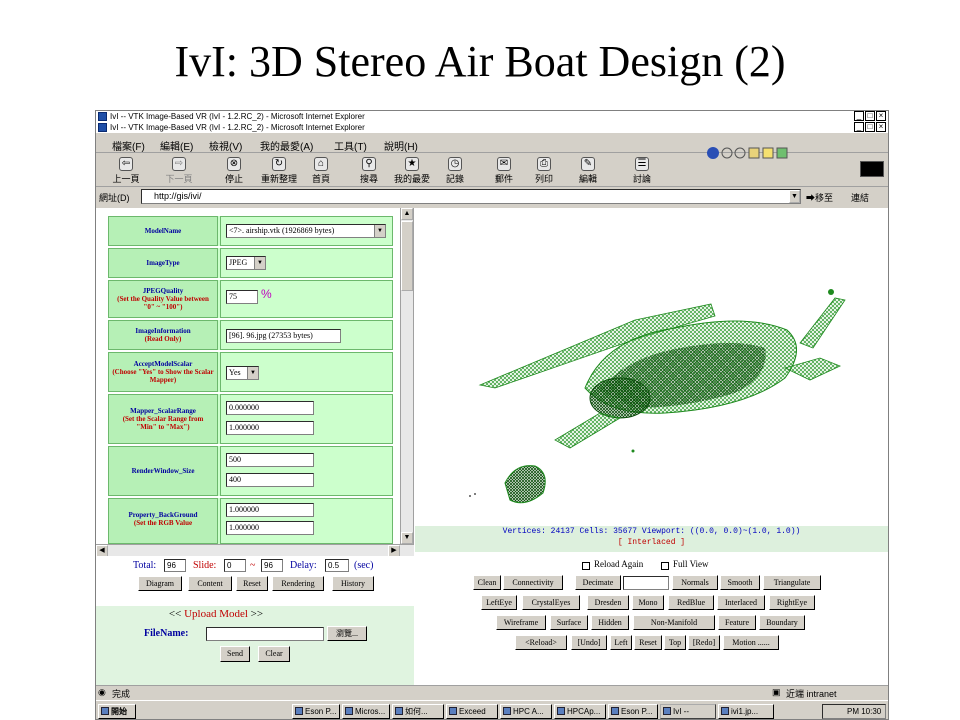 Image resolution: width=960 pixels, height=720 pixels. I want to click on decimate-button: Decimate, so click(598, 582).